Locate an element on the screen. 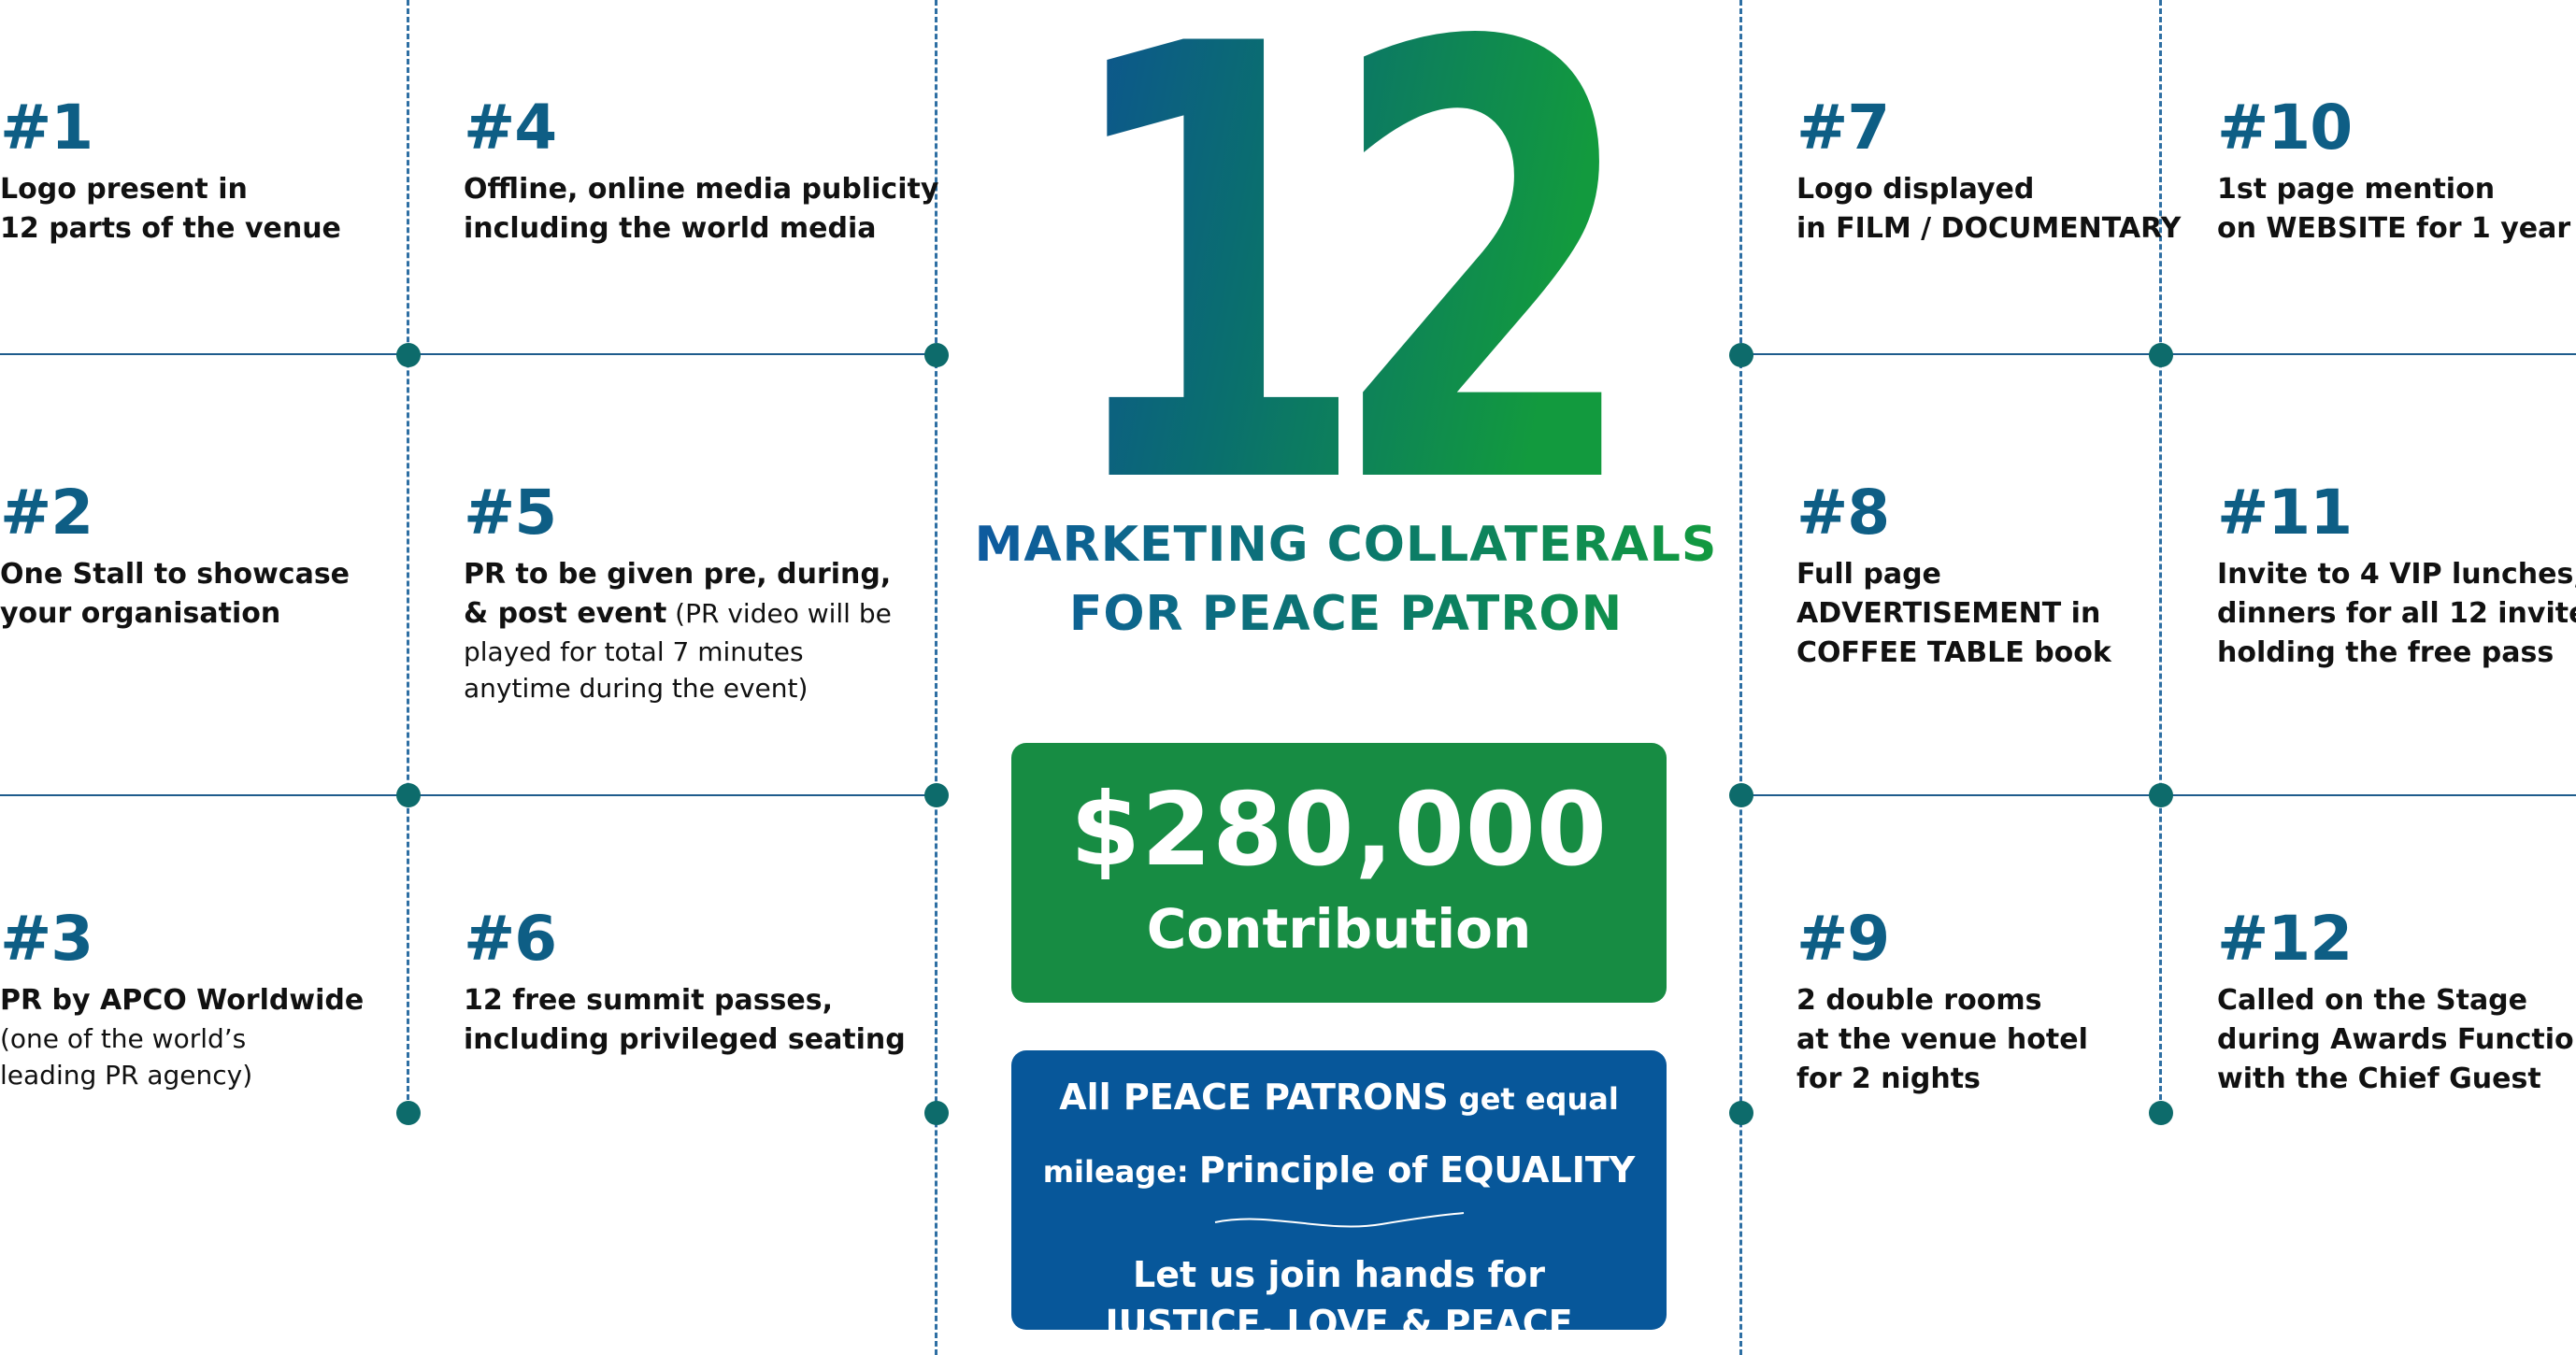  item-text: including privileged seating is located at coordinates (685, 1039).